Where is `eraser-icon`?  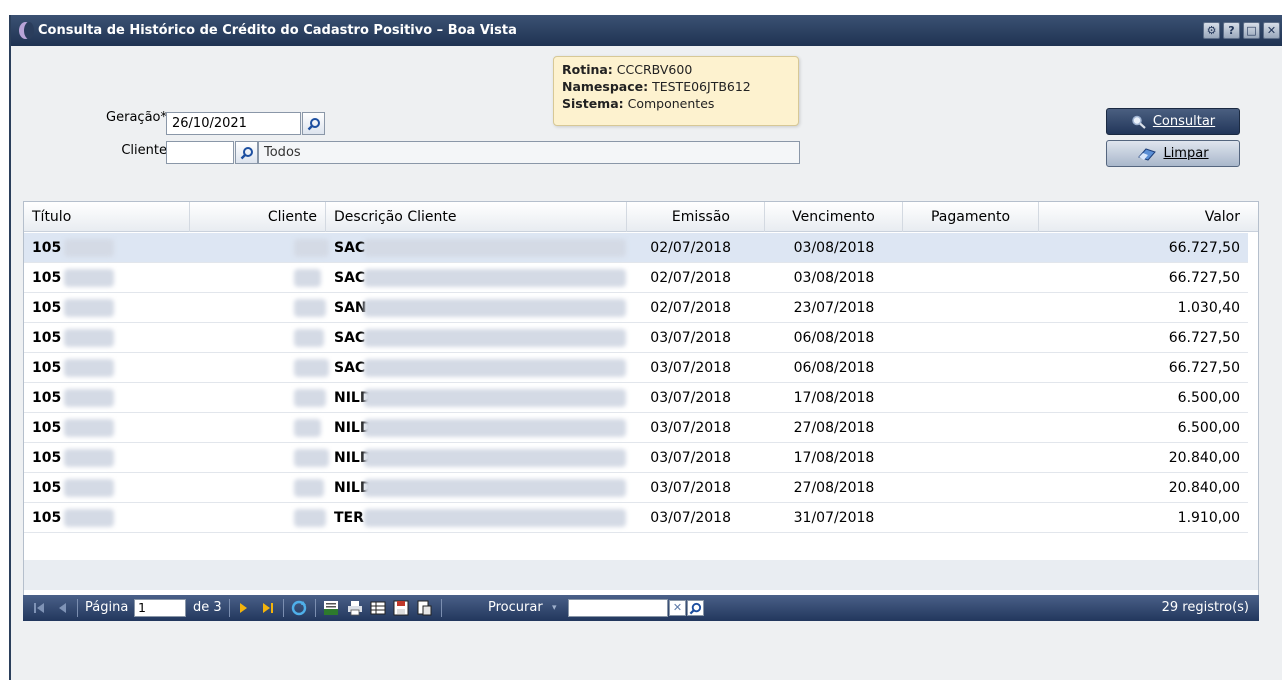 eraser-icon is located at coordinates (1147, 154).